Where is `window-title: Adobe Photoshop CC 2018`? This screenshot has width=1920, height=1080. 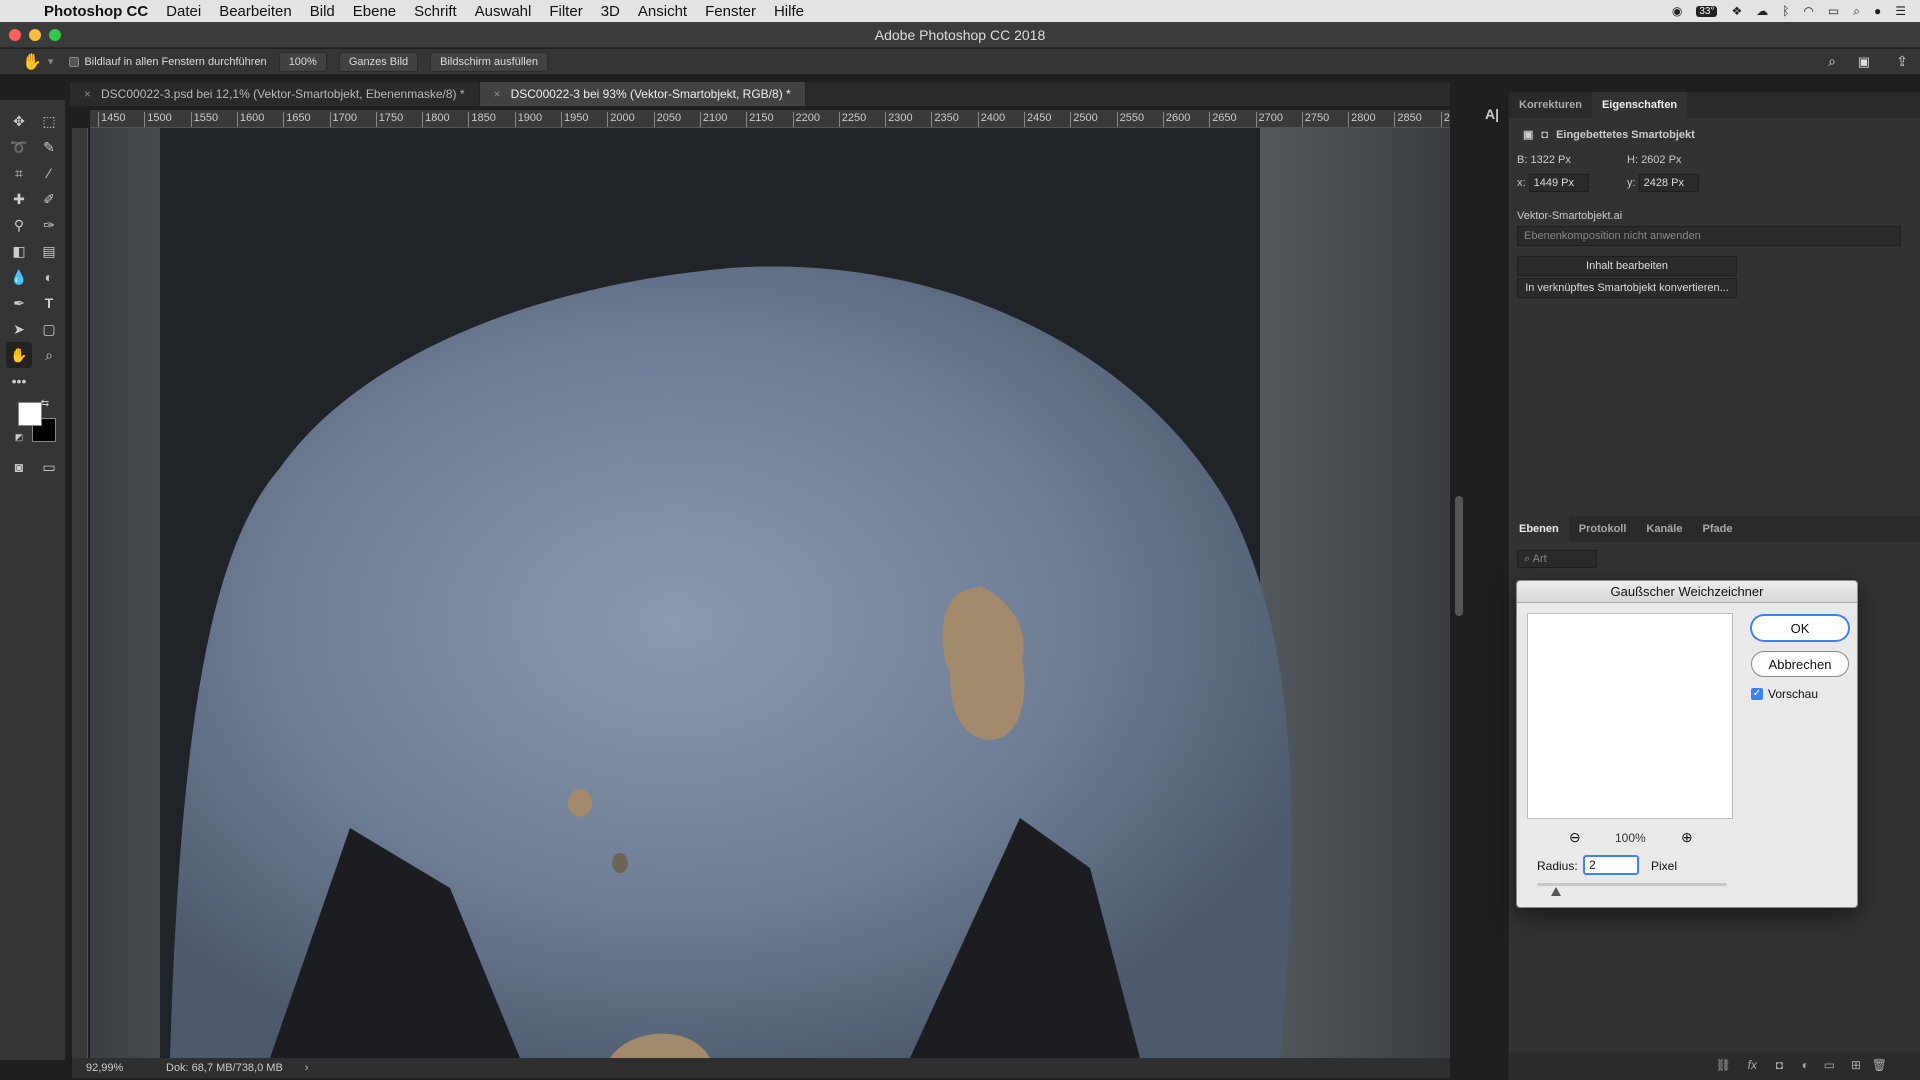
window-title: Adobe Photoshop CC 2018 is located at coordinates (960, 35).